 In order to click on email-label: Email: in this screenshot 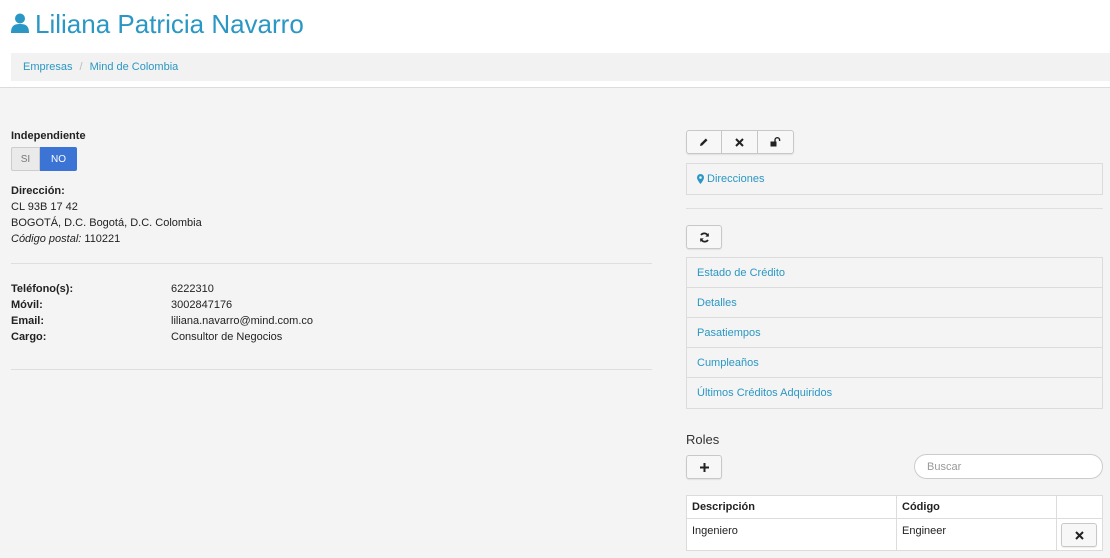, I will do `click(28, 321)`.